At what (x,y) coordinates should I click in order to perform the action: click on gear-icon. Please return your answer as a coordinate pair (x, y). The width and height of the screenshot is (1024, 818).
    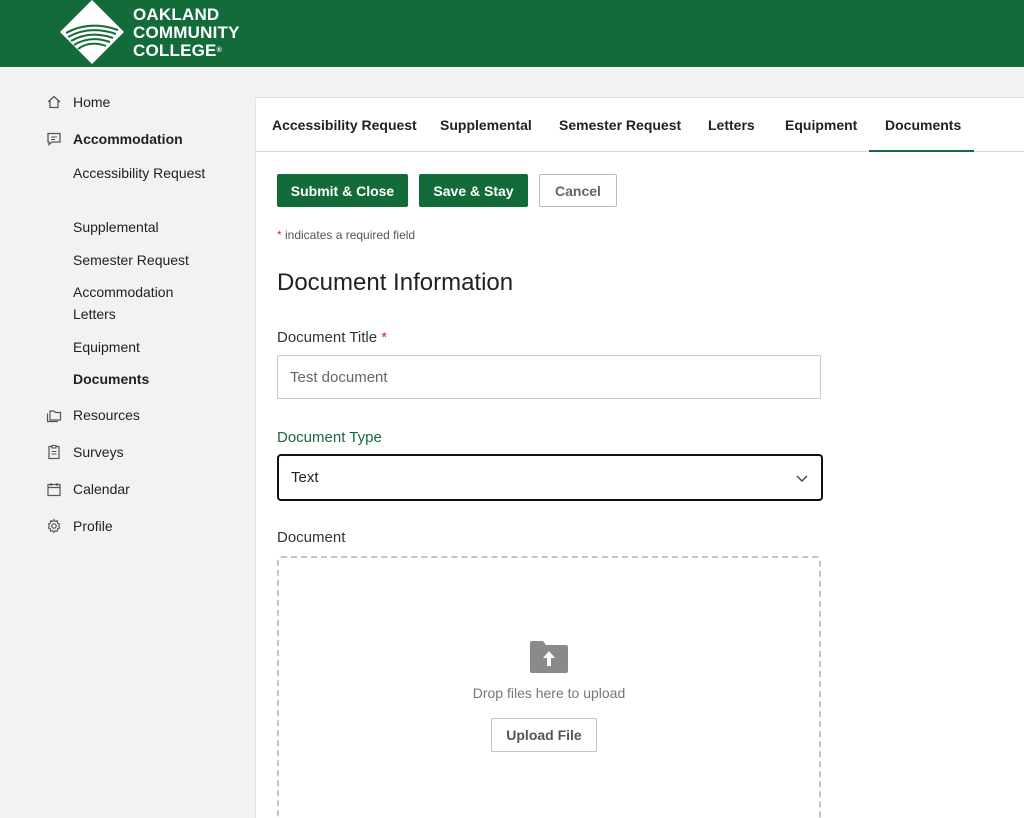
    Looking at the image, I should click on (54, 526).